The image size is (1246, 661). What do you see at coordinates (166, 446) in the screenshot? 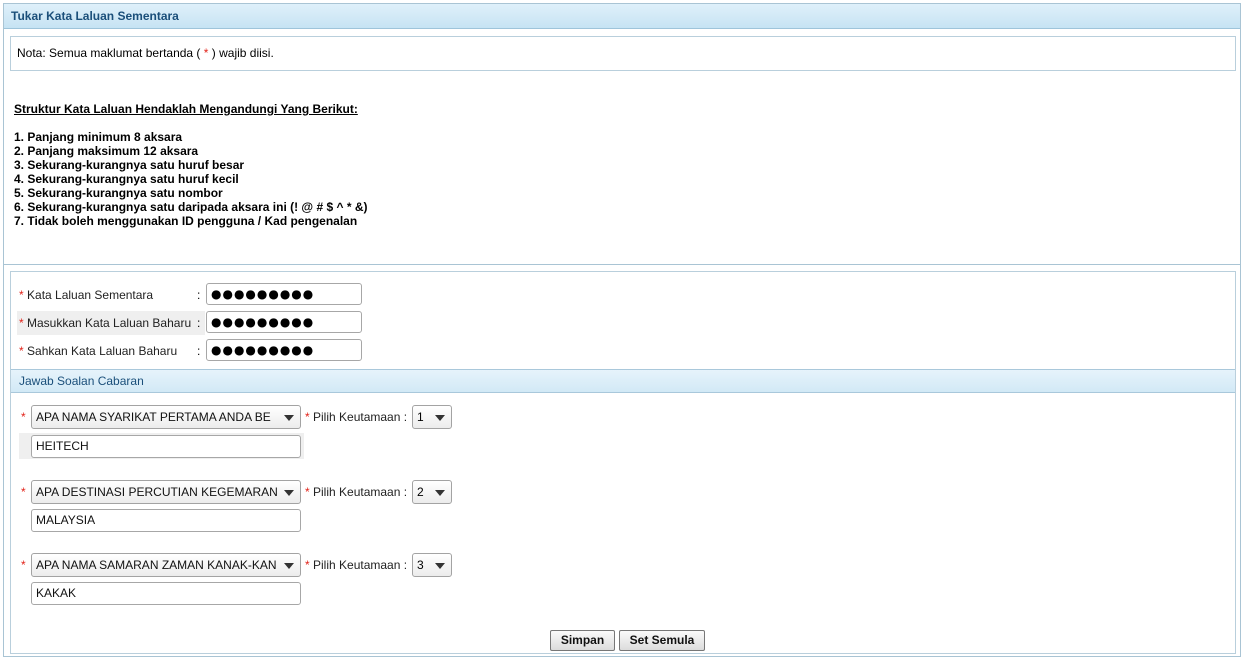
I see `answer-input-1: HEITECH` at bounding box center [166, 446].